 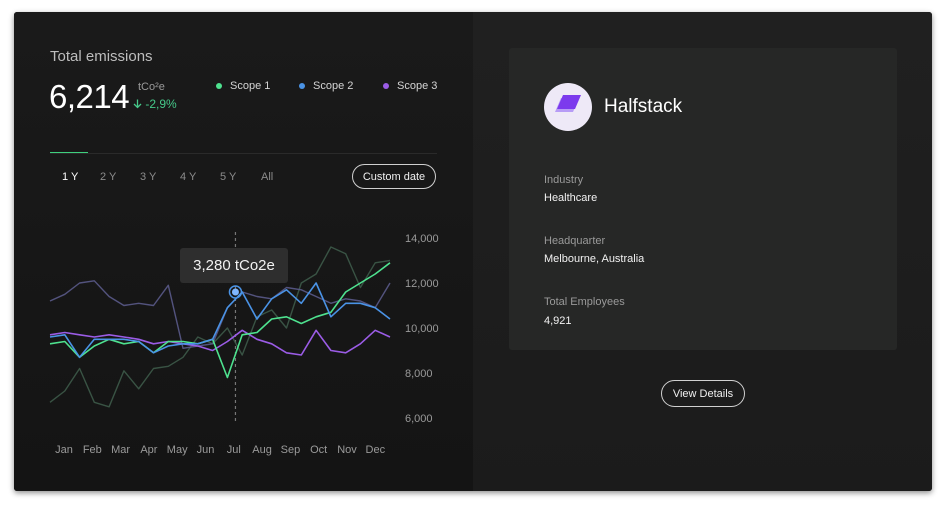 I want to click on scope-2-dot, so click(x=302, y=86).